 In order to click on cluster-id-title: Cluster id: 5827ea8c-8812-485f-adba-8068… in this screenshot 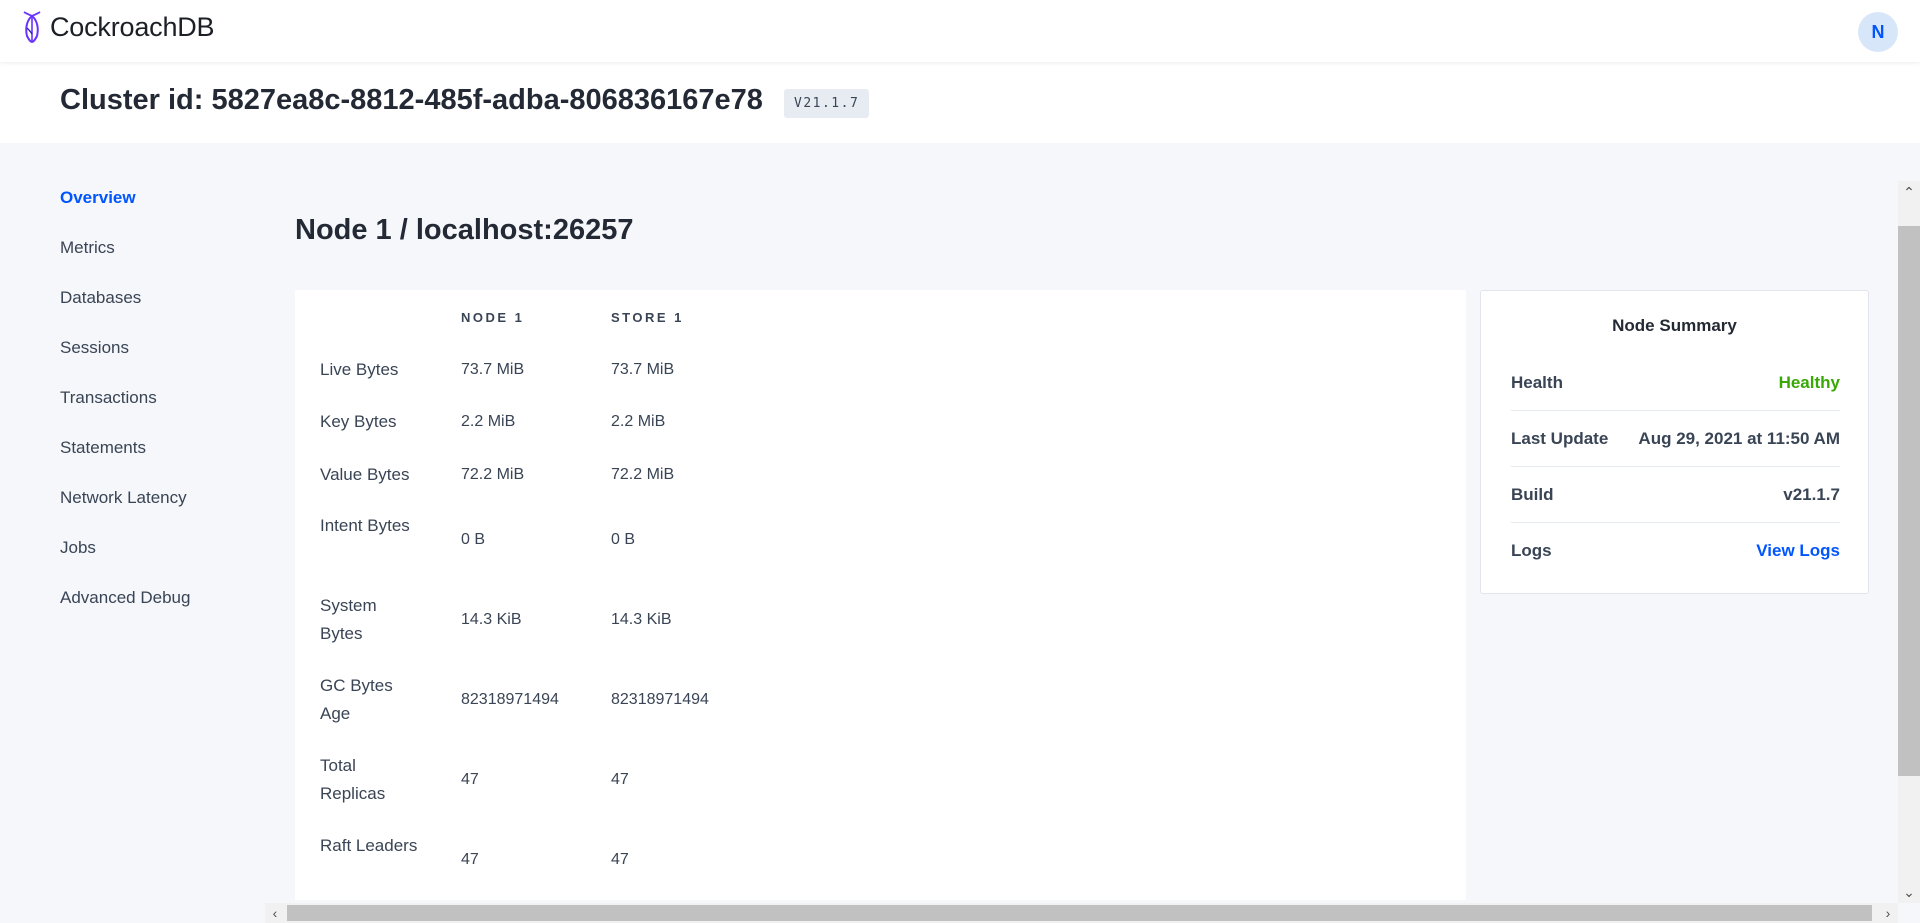, I will do `click(411, 100)`.